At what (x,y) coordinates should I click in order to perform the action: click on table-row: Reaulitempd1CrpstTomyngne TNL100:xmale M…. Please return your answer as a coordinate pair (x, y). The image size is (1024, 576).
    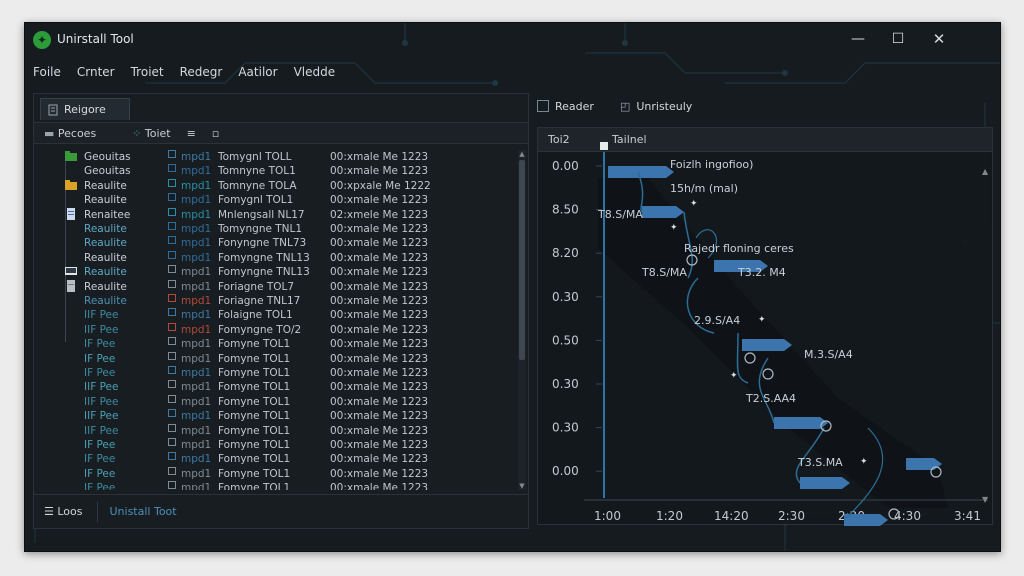
    Looking at the image, I should click on (274, 229).